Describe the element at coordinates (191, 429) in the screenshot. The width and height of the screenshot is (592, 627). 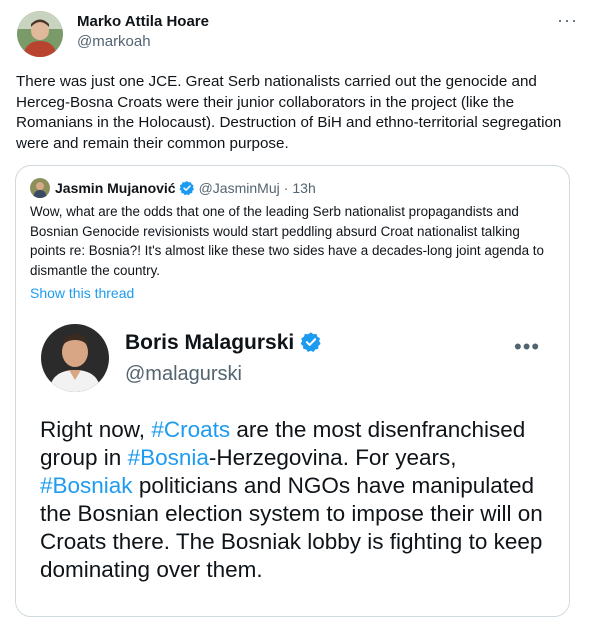
I see `hashtag-croats: #Croats` at that location.